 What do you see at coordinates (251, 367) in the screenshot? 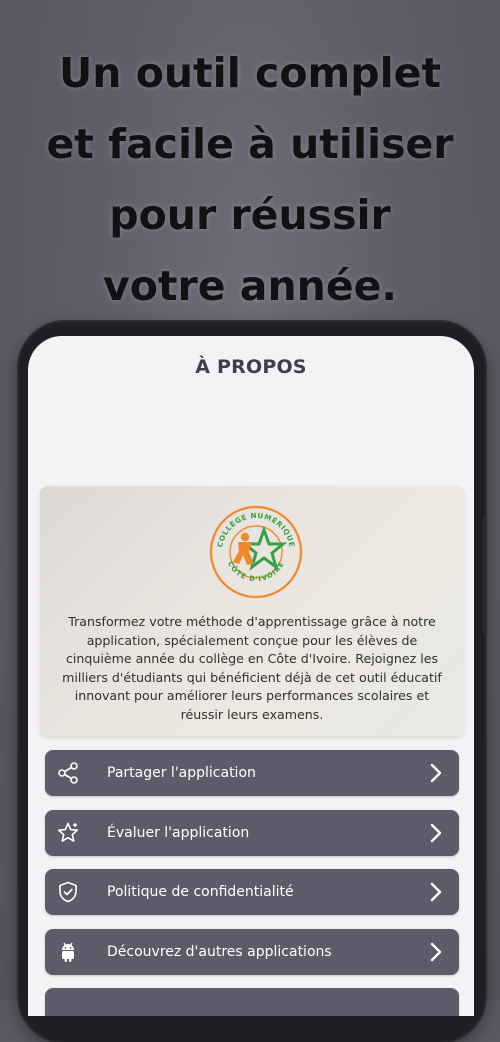
I see `page-title: À PROPOS` at bounding box center [251, 367].